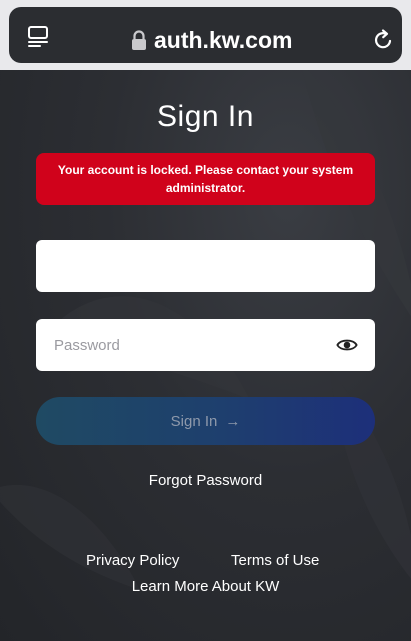  I want to click on password-input, so click(205, 345).